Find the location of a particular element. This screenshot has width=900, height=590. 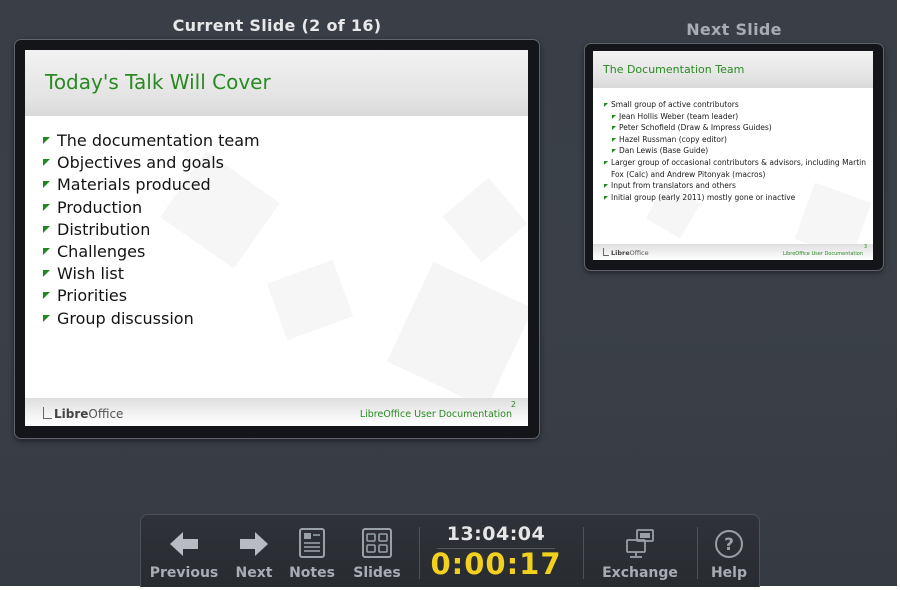

current-slide-bullet: Production is located at coordinates (151, 208).